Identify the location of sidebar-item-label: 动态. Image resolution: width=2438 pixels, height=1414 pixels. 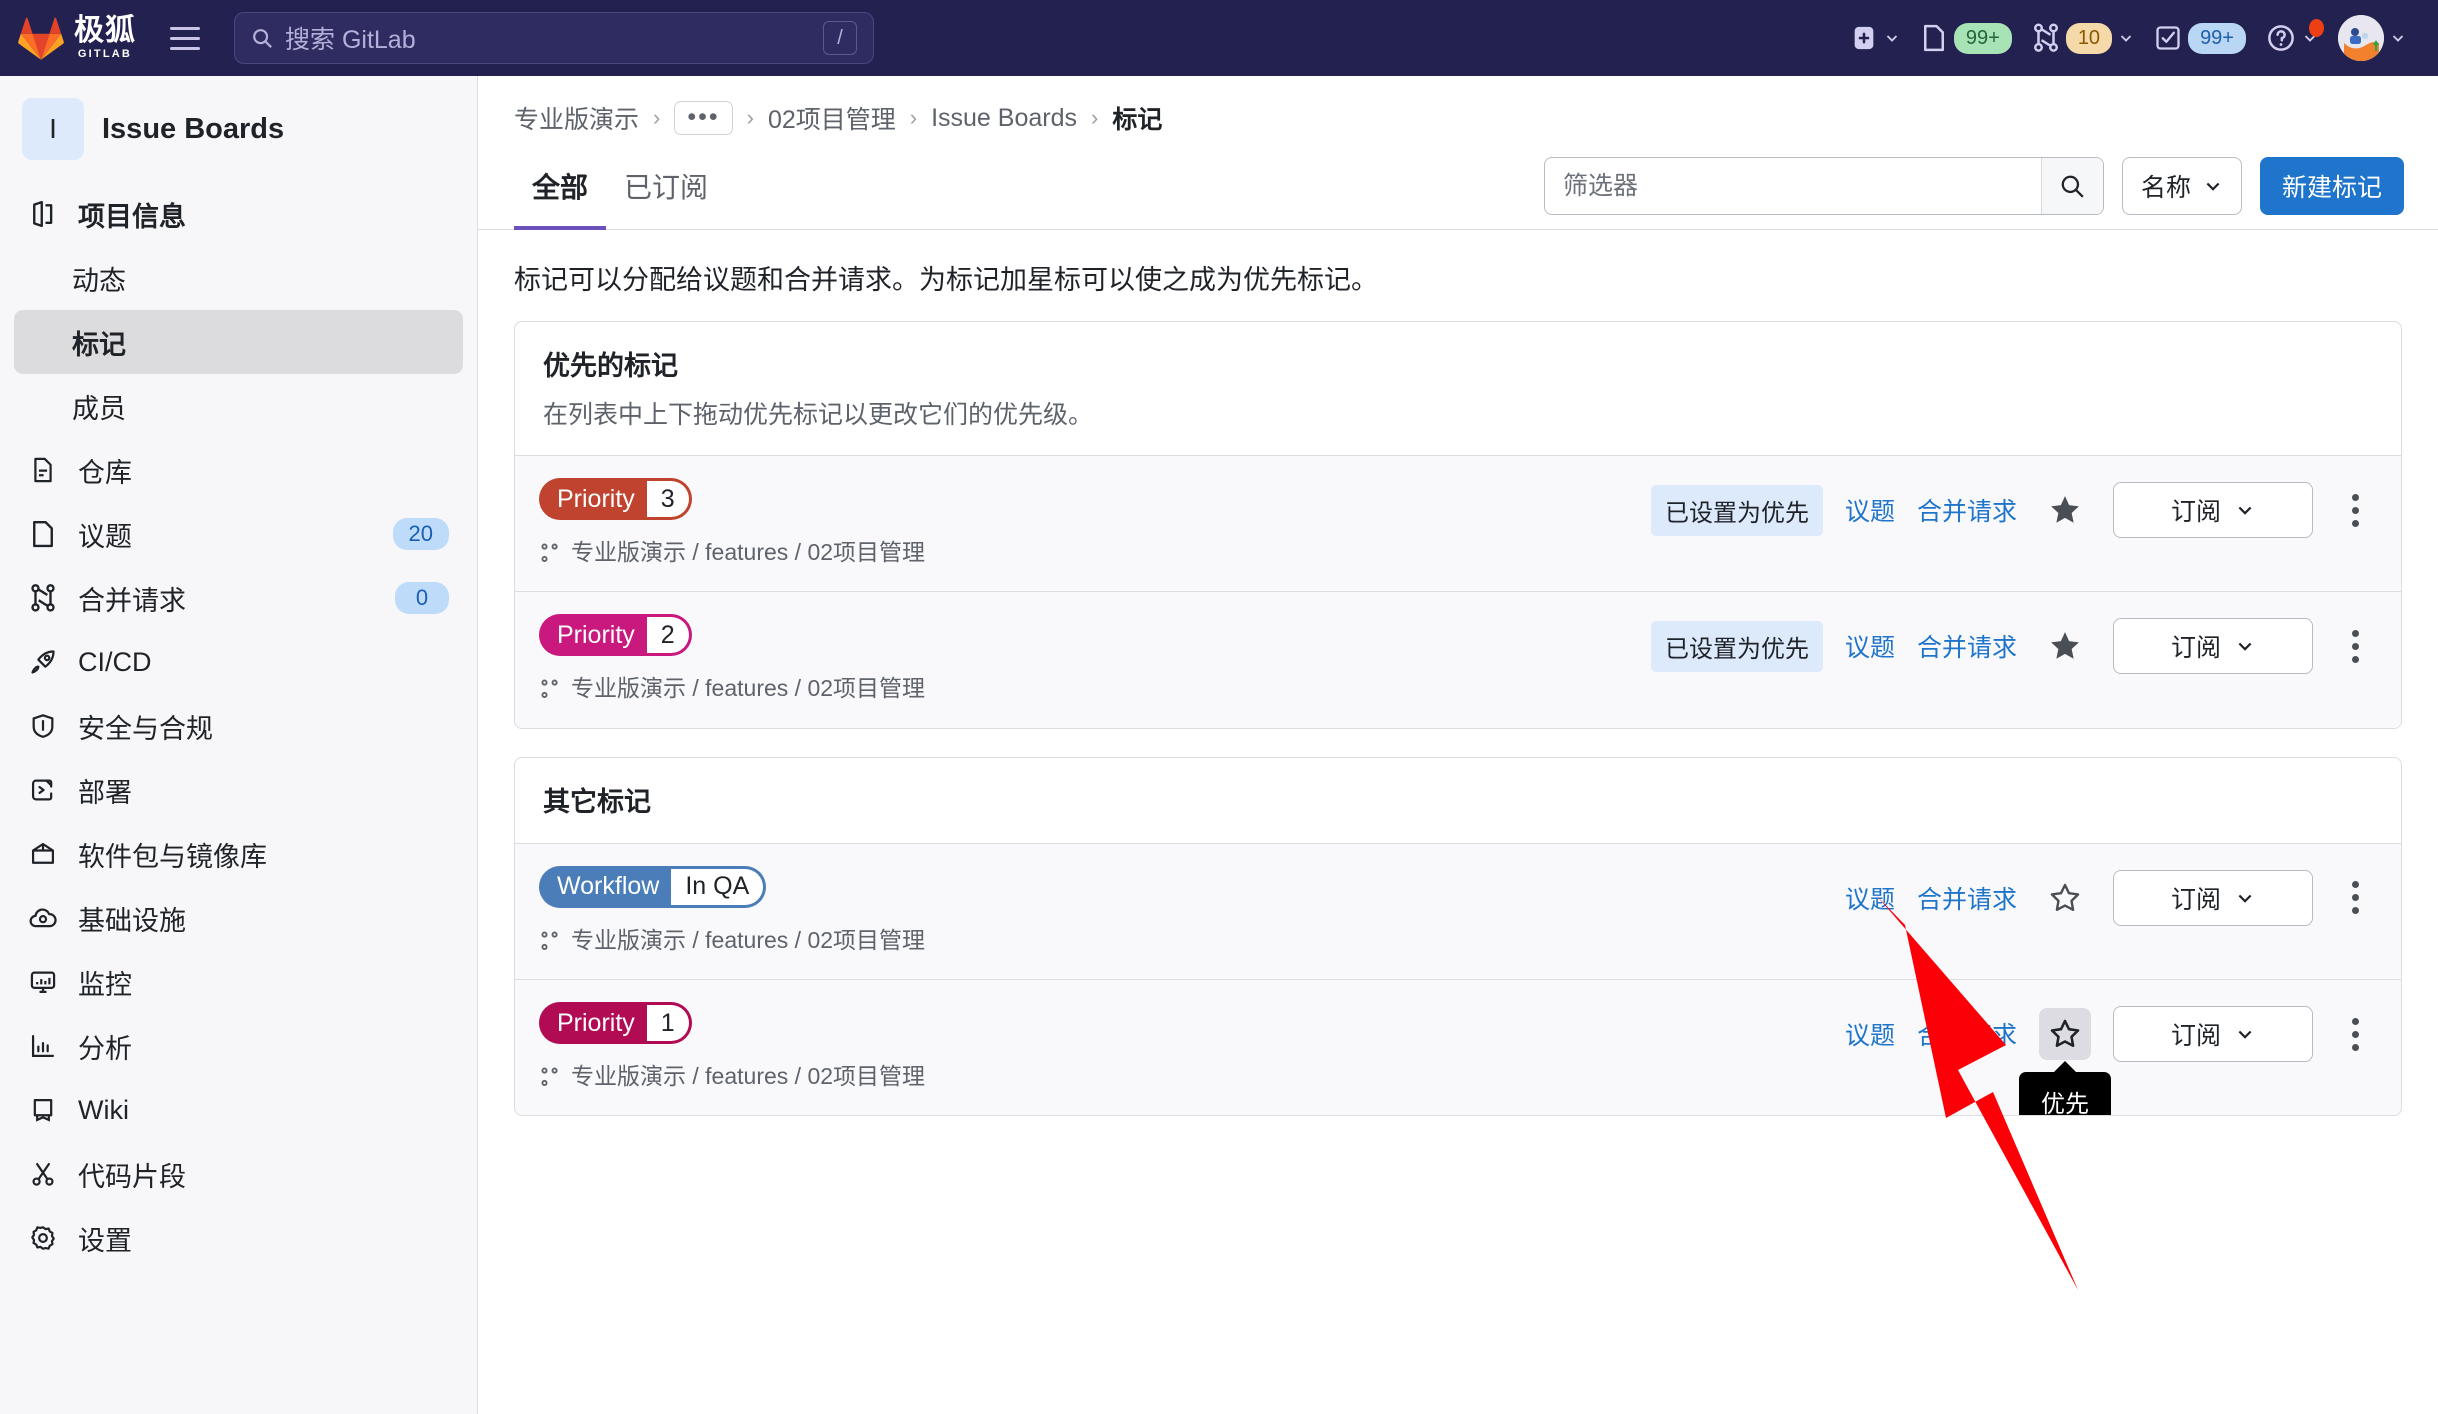
(99, 280).